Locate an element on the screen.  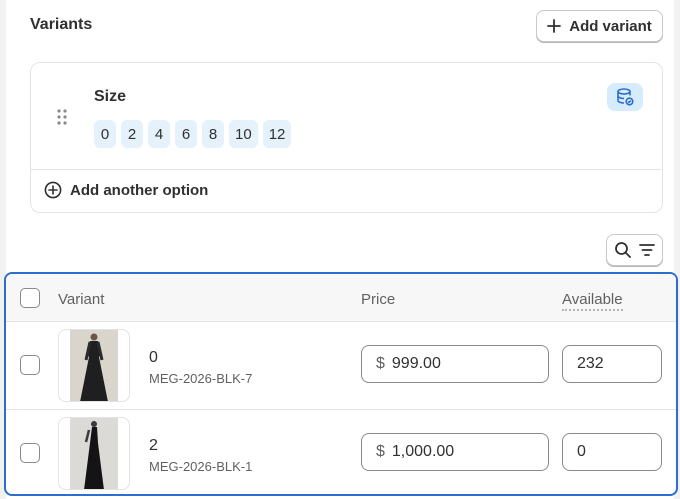
search-filter-button is located at coordinates (634, 250).